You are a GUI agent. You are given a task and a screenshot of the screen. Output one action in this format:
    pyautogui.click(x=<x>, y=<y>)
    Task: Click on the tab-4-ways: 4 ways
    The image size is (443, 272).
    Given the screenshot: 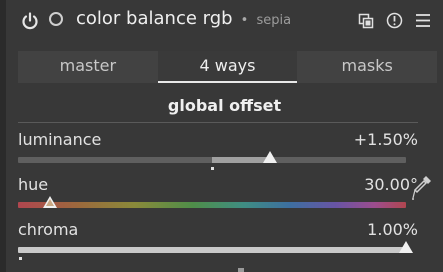 What is the action you would take?
    pyautogui.click(x=227, y=67)
    